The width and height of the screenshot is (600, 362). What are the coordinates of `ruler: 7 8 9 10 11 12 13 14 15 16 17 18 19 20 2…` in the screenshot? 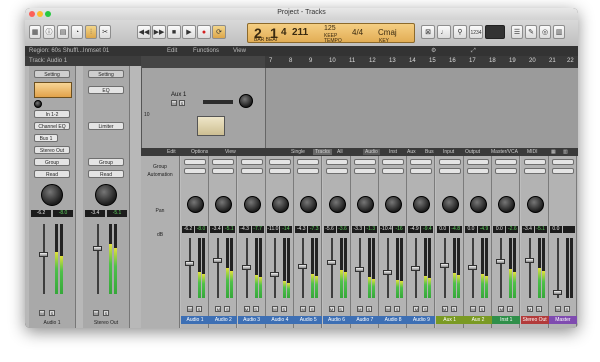 It's located at (359, 62).